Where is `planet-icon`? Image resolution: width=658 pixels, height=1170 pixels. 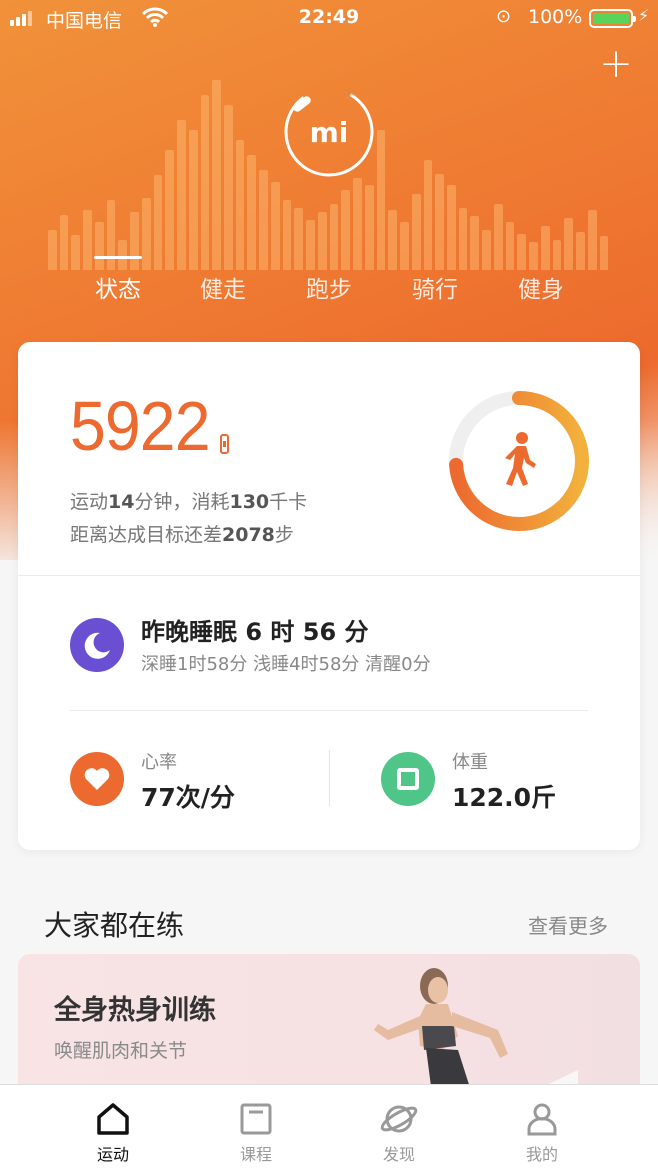
planet-icon is located at coordinates (399, 1119).